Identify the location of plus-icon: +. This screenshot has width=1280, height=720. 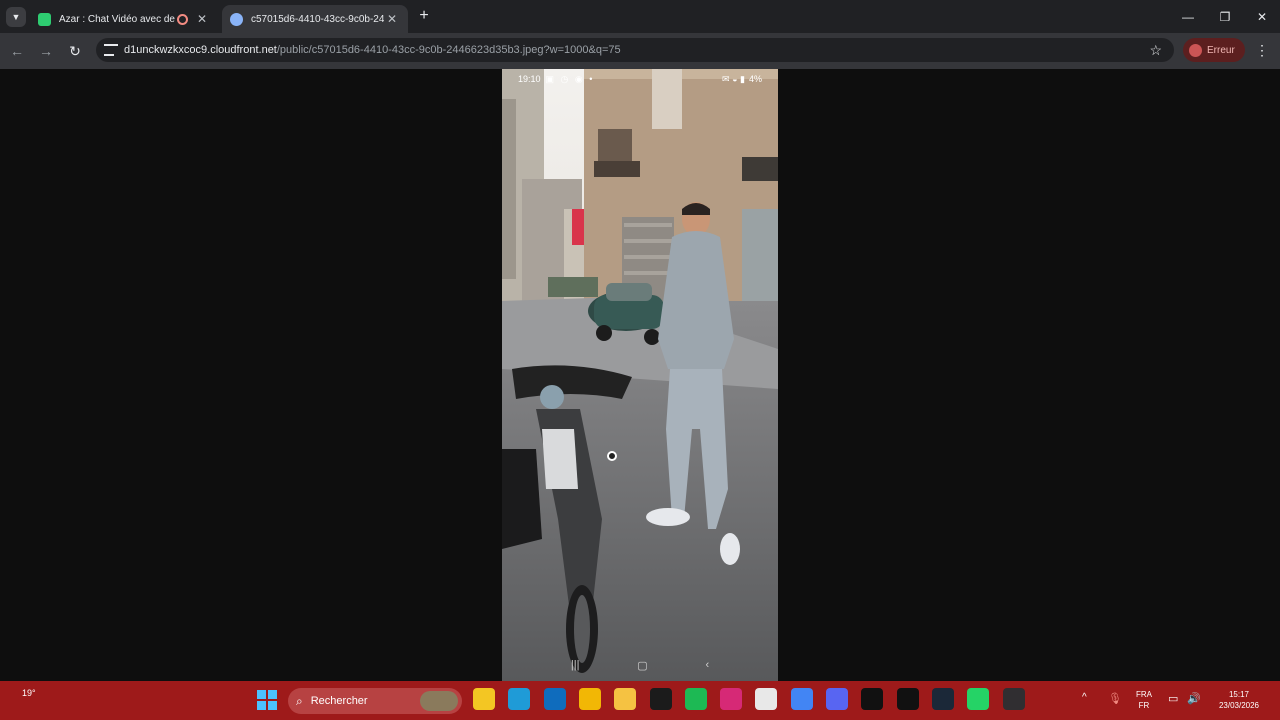
(424, 15).